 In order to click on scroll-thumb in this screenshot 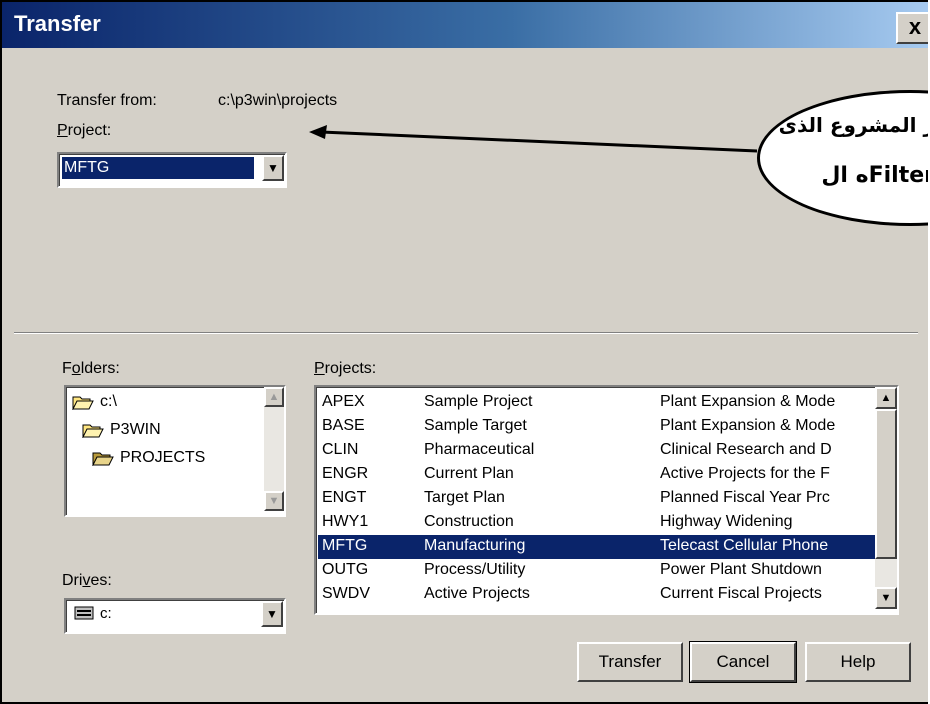, I will do `click(886, 484)`.